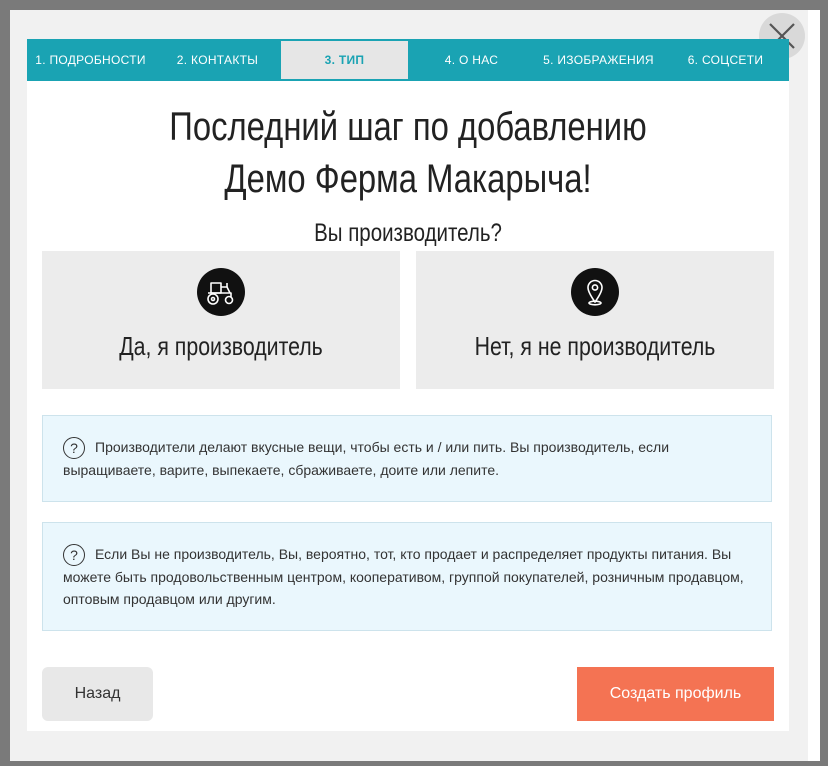  I want to click on tractor-icon, so click(221, 292).